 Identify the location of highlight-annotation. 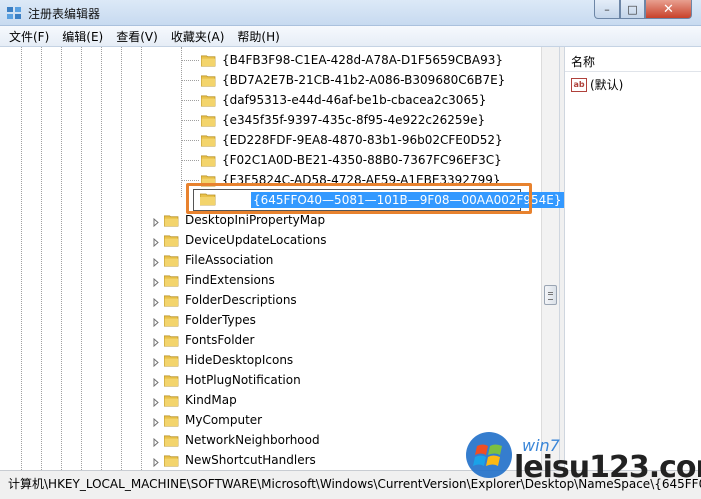
(359, 198).